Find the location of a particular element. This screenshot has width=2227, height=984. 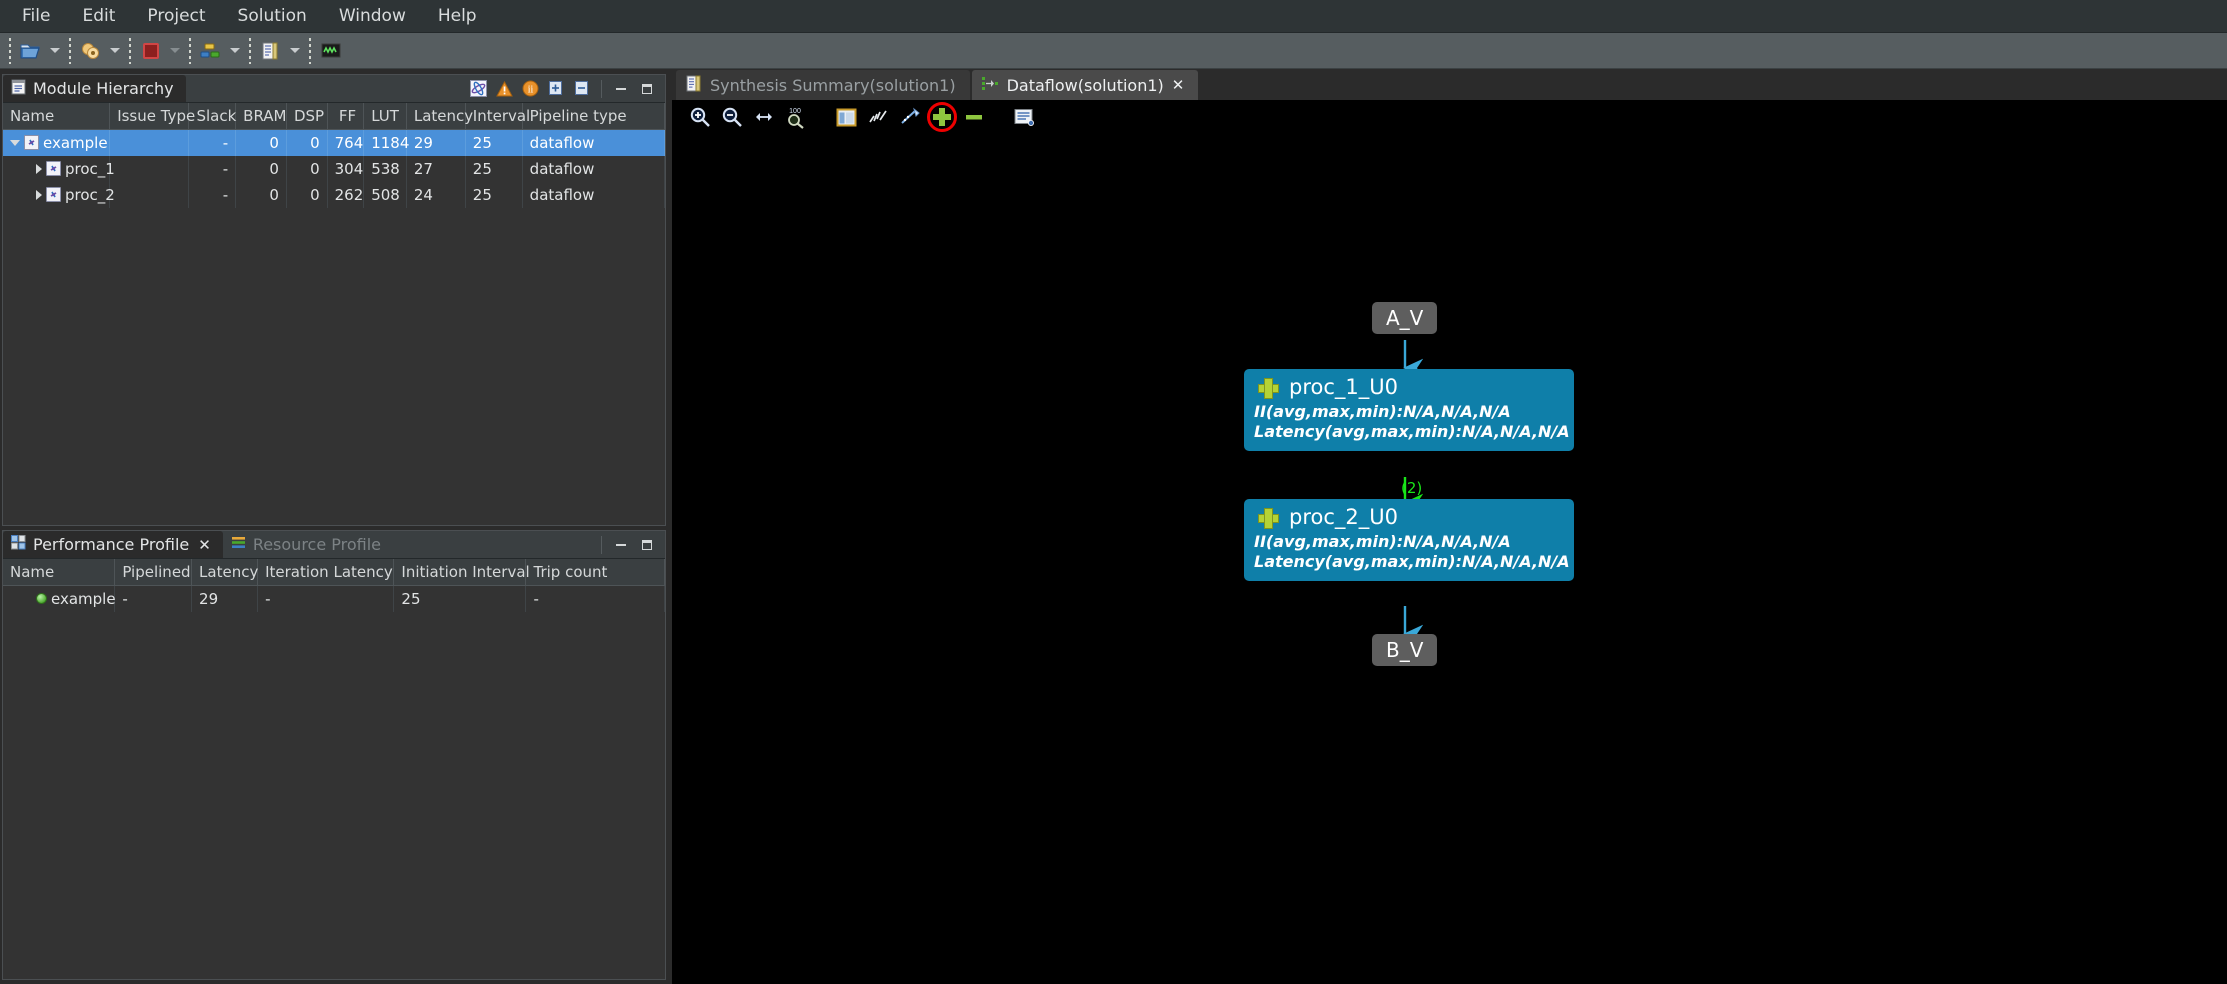

svg-text: ii is located at coordinates (530, 90).